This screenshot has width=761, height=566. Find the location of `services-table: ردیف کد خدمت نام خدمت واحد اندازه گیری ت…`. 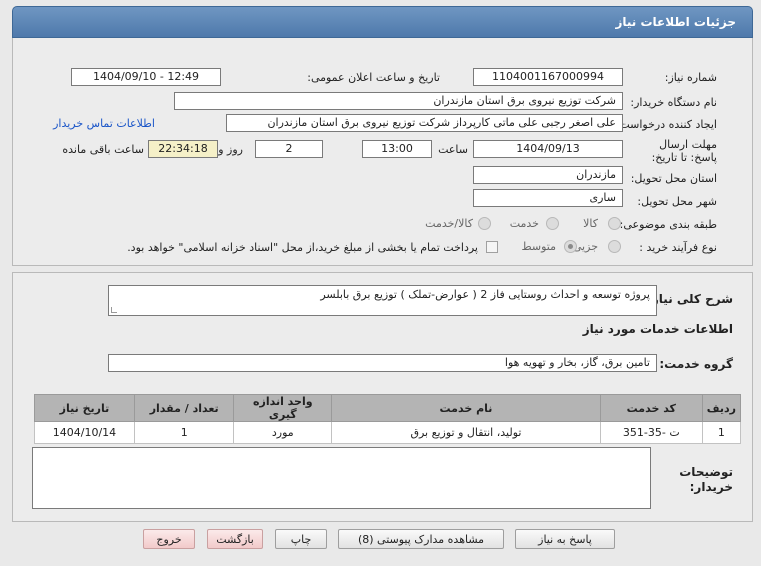

services-table: ردیف کد خدمت نام خدمت واحد اندازه گیری ت… is located at coordinates (388, 419).